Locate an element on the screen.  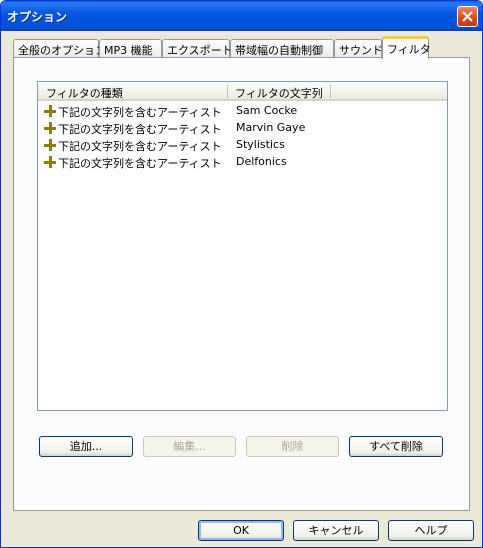
ok-button: OK is located at coordinates (241, 530).